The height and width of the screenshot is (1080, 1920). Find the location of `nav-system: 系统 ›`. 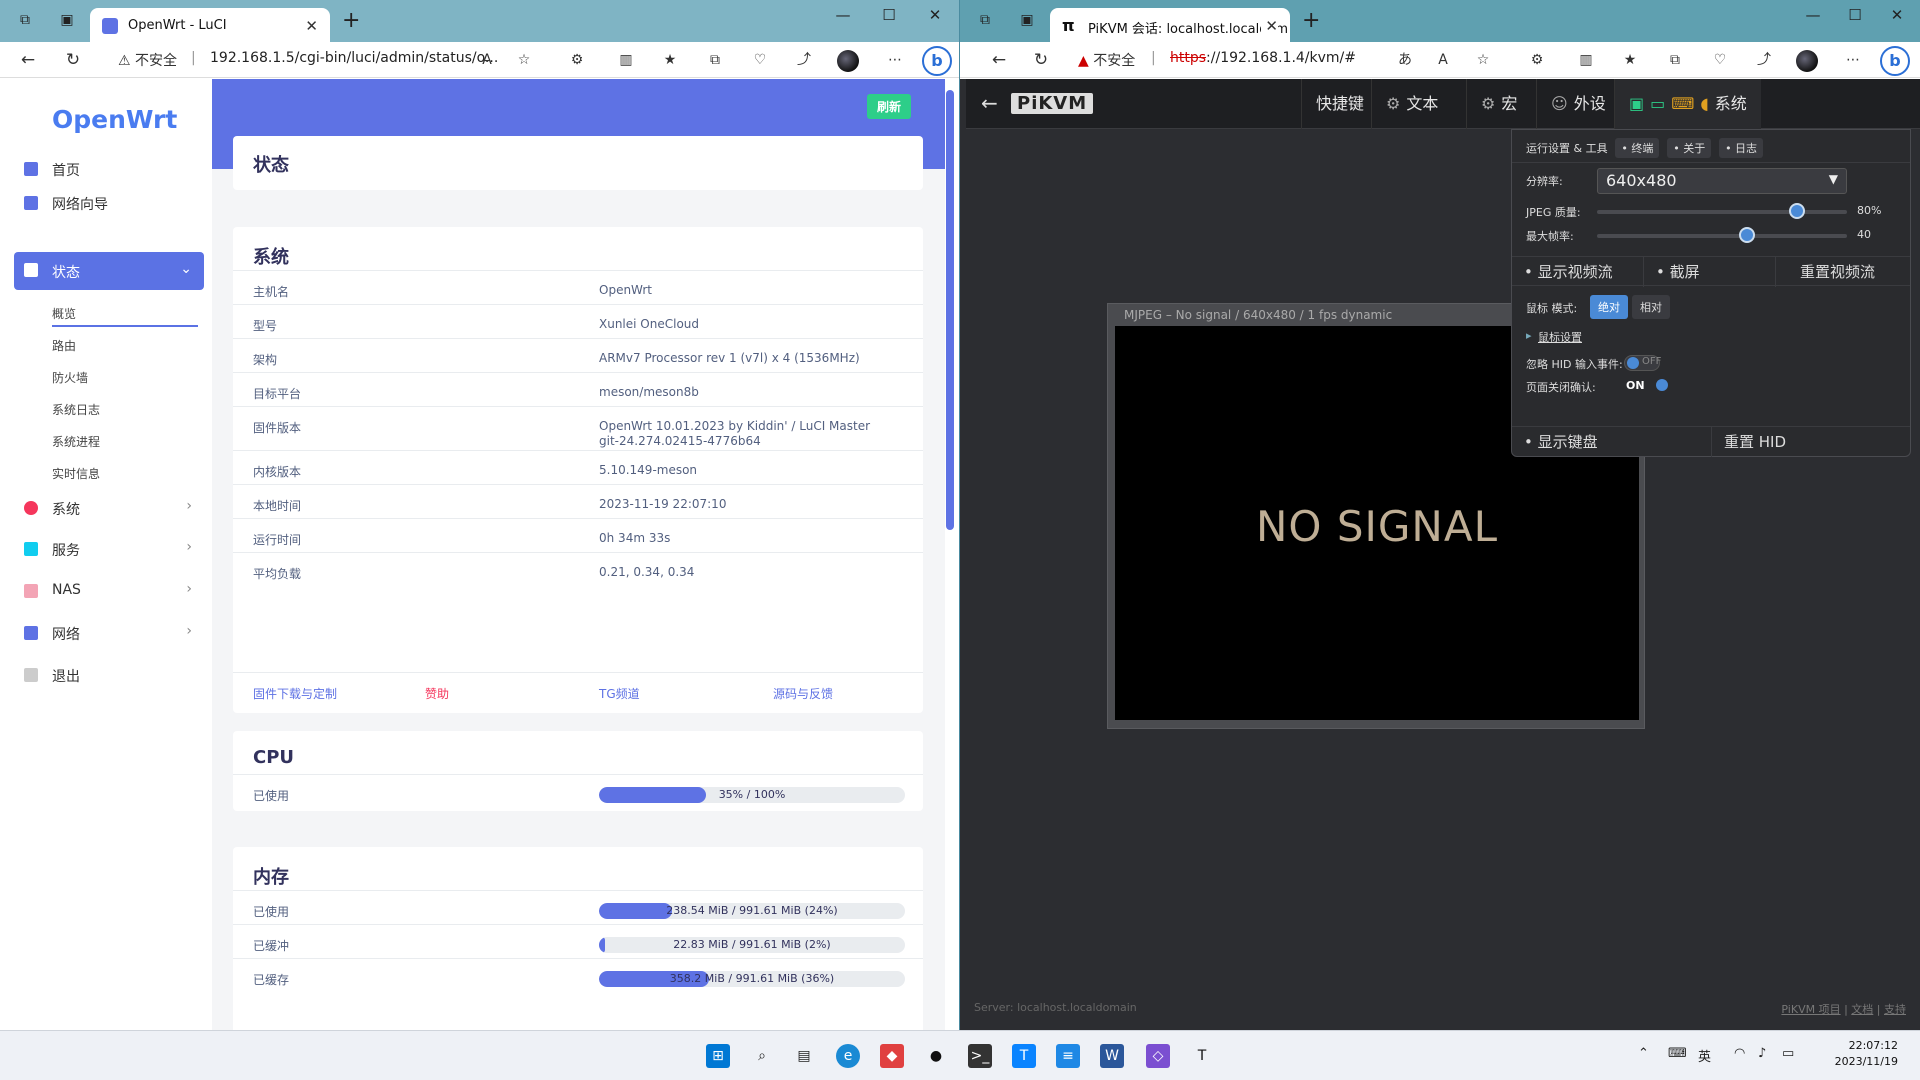

nav-system: 系统 › is located at coordinates (109, 509).